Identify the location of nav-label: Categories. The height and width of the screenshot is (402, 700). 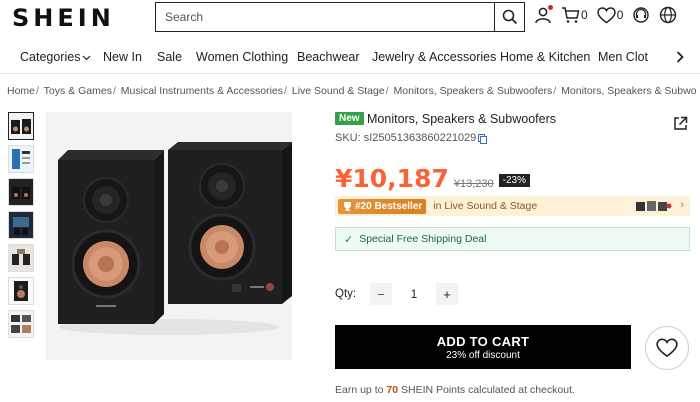
(50, 57).